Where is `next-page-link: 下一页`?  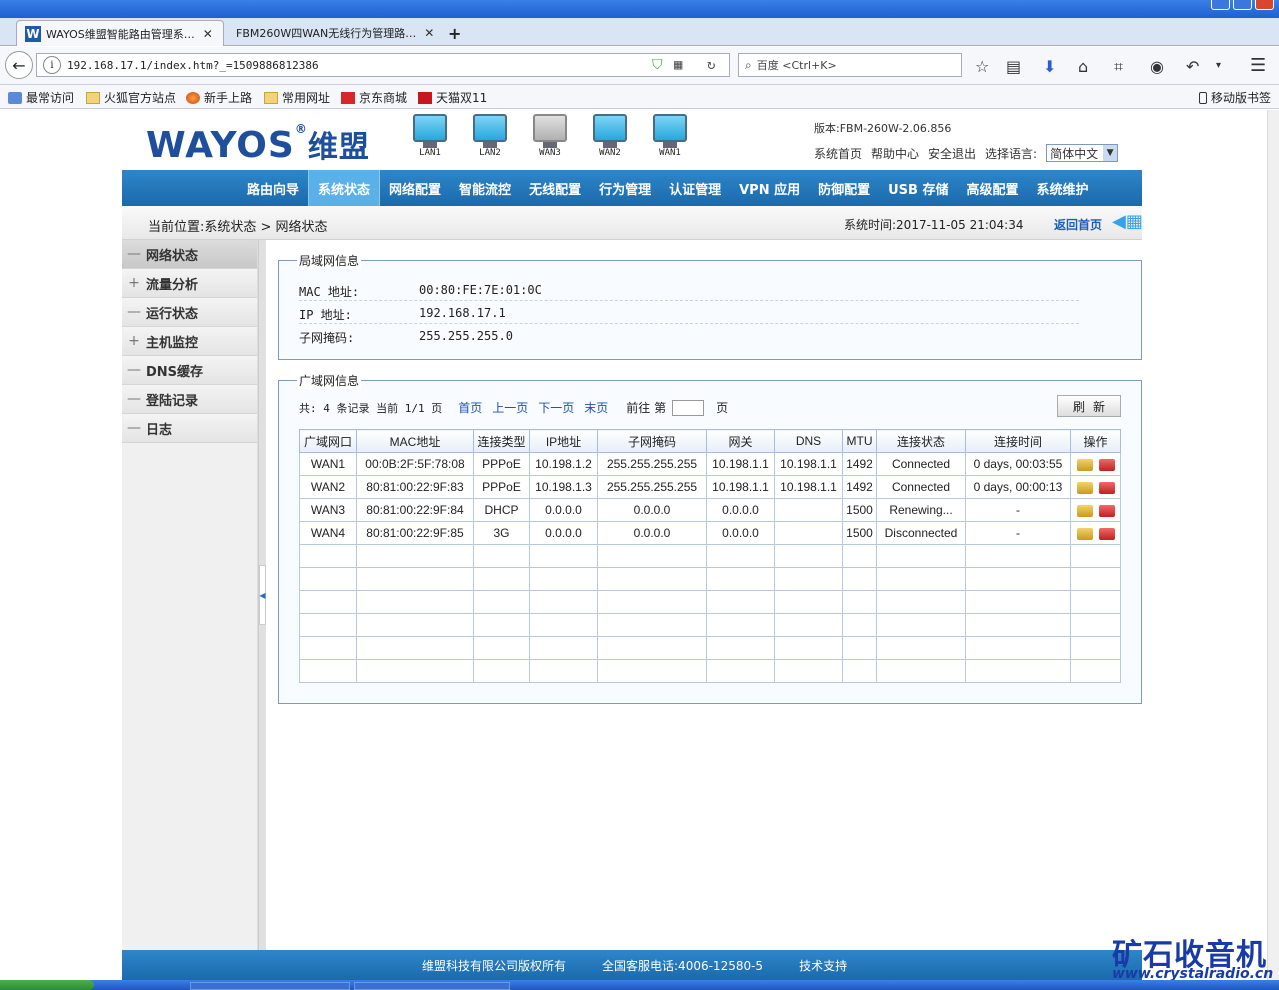
next-page-link: 下一页 is located at coordinates (556, 407).